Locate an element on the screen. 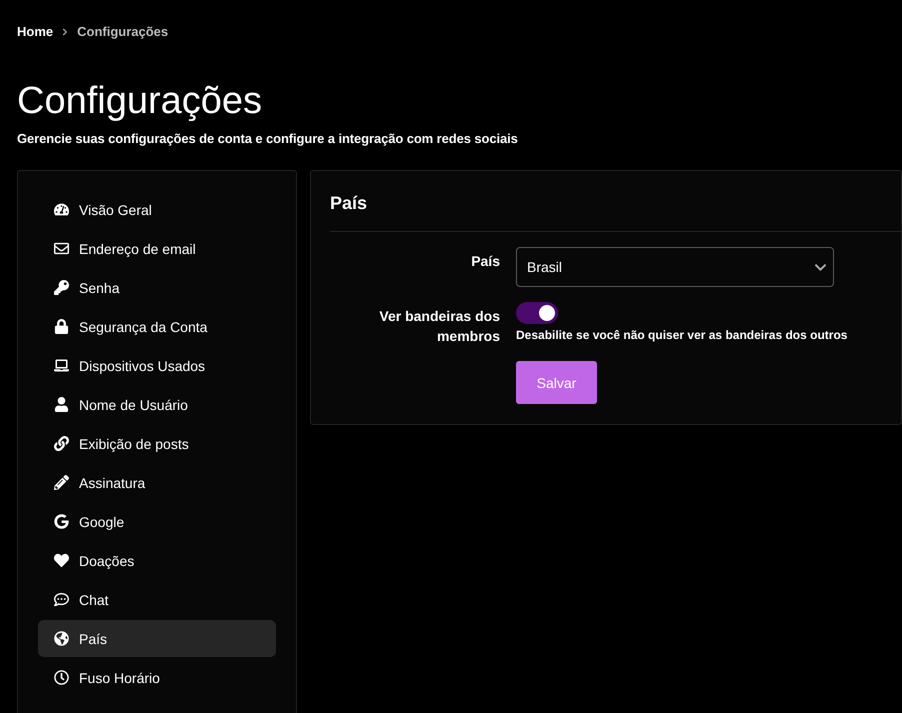 The height and width of the screenshot is (713, 902). lock-icon is located at coordinates (61, 326).